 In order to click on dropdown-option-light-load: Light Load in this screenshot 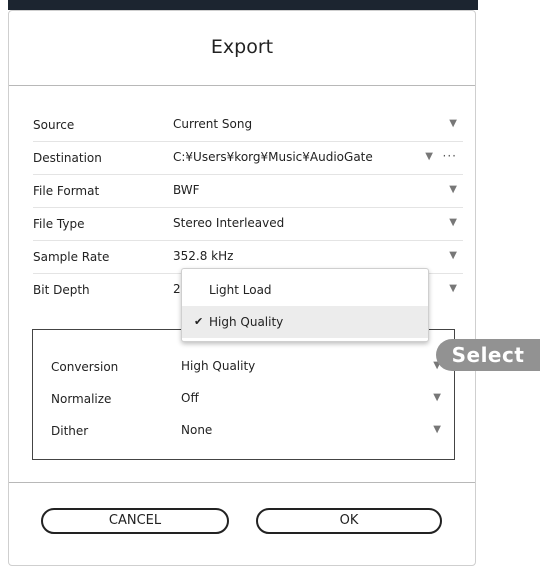, I will do `click(305, 290)`.